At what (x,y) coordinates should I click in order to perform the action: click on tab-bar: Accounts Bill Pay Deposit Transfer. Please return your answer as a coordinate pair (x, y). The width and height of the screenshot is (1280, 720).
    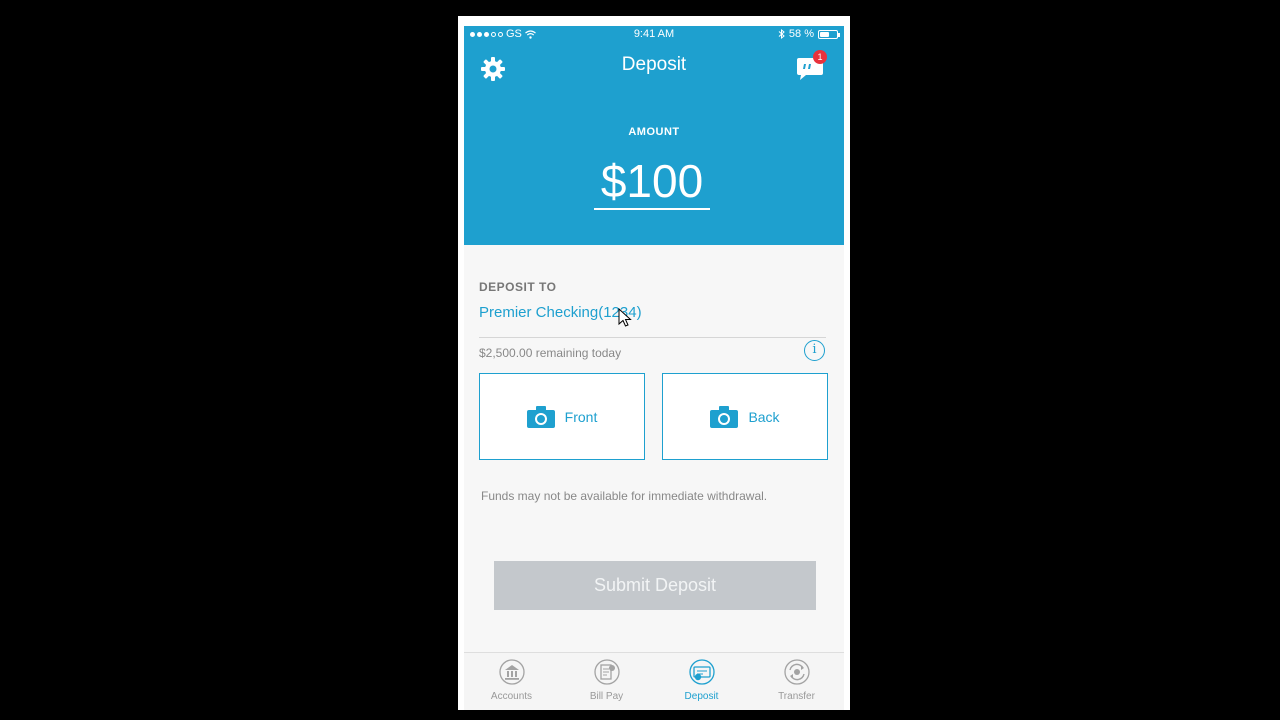
    Looking at the image, I should click on (654, 681).